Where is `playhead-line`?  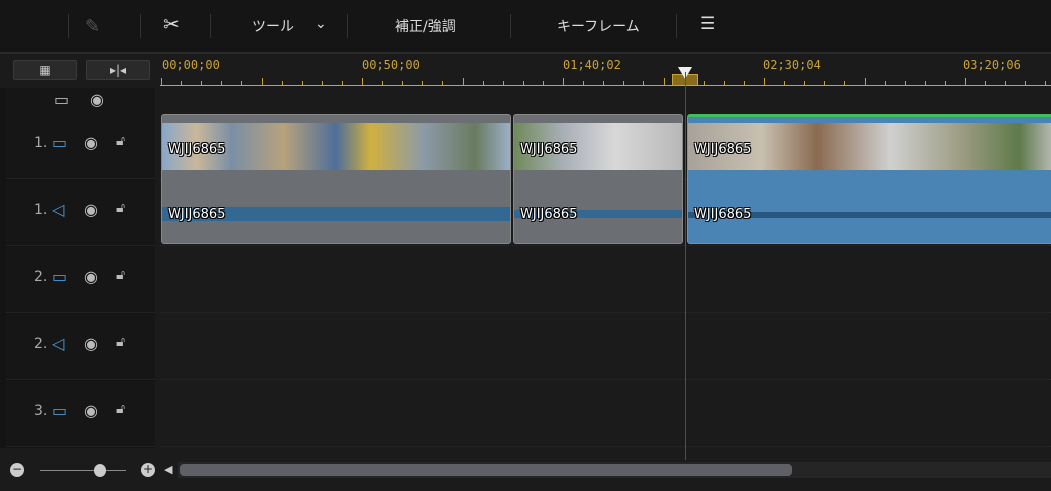
playhead-line is located at coordinates (685, 266).